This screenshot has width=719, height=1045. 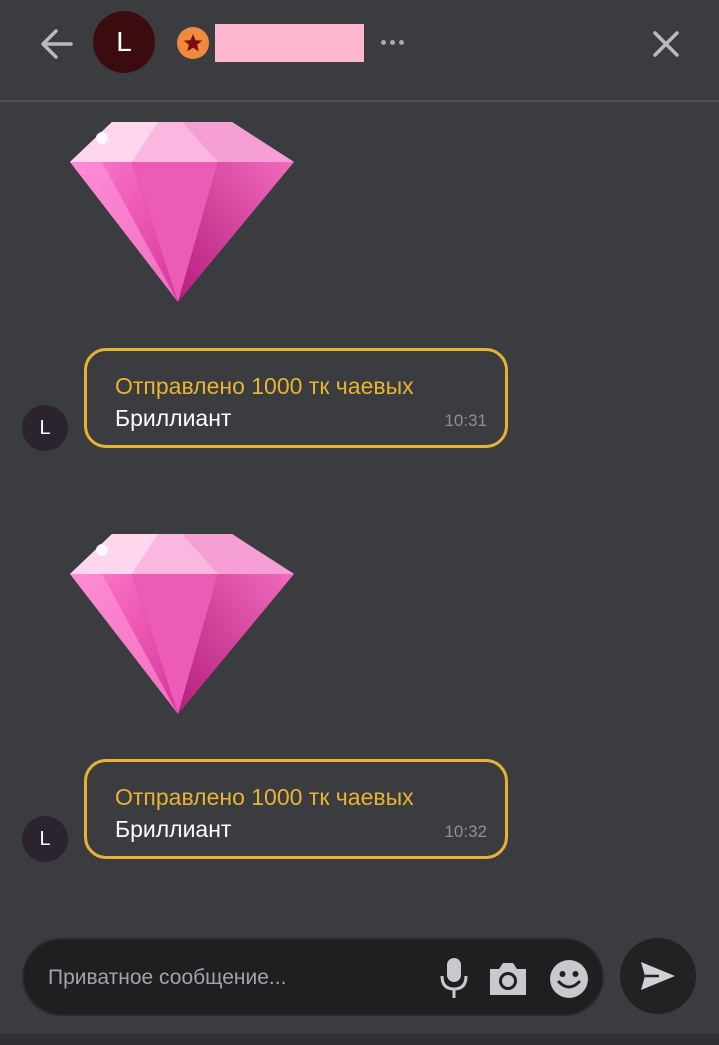 I want to click on close-button, so click(x=666, y=44).